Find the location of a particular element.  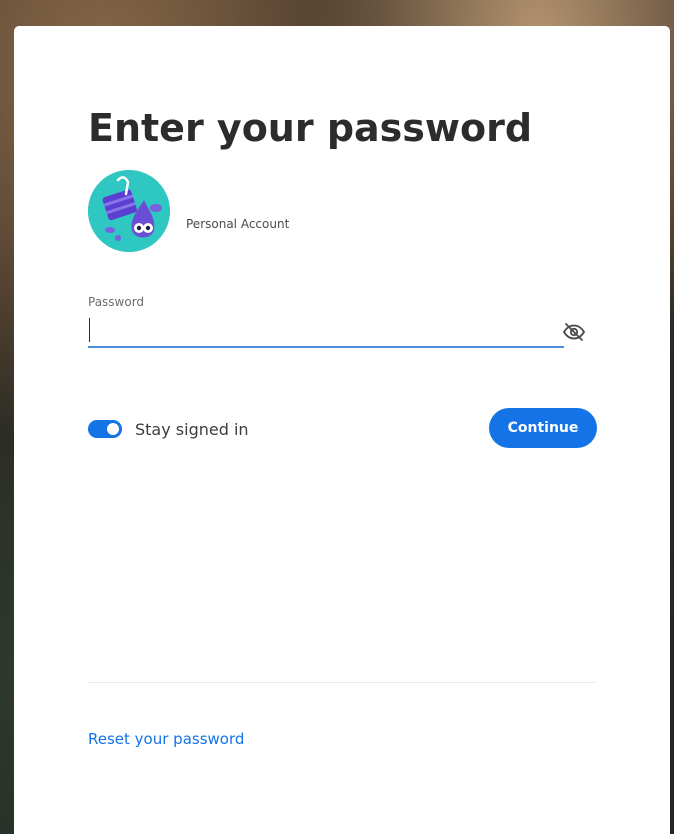

eye-slash-icon is located at coordinates (574, 332).